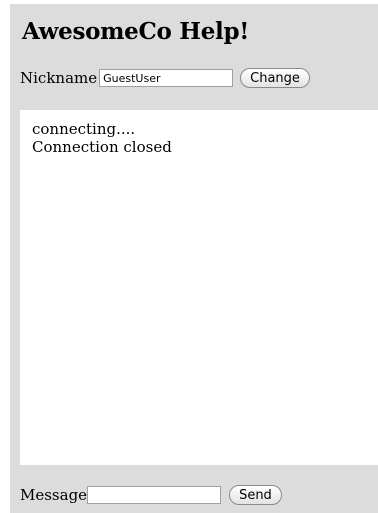  I want to click on change-button: Change, so click(275, 78).